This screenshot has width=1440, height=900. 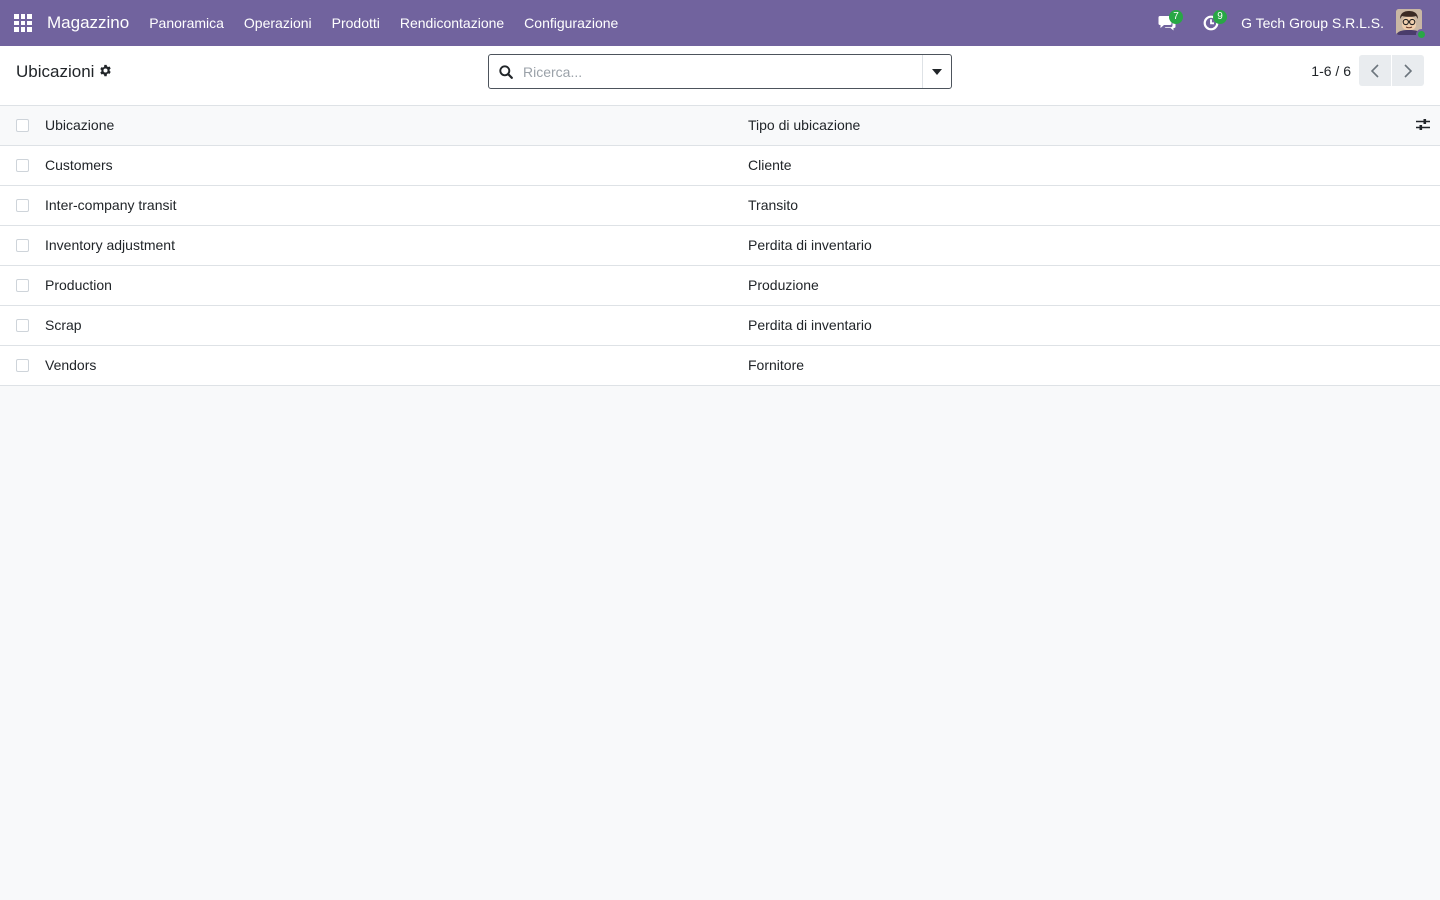 I want to click on location-type: Transito, so click(x=773, y=205).